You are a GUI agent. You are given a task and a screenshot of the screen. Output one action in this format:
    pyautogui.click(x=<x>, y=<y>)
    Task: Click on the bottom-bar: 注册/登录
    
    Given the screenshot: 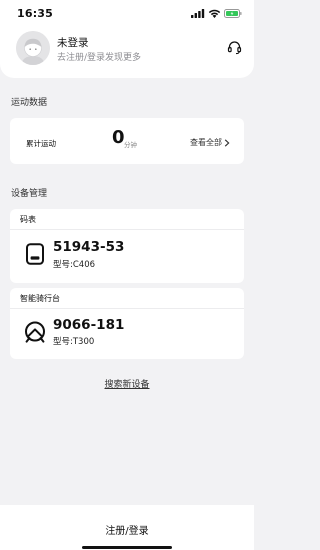 What is the action you would take?
    pyautogui.click(x=127, y=527)
    